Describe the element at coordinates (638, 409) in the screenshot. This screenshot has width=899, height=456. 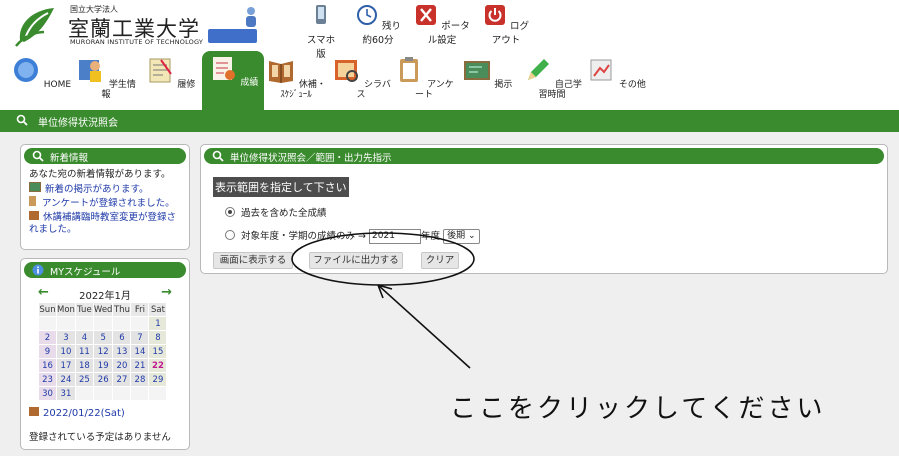
I see `annotation-text: ここをクリックしてください` at that location.